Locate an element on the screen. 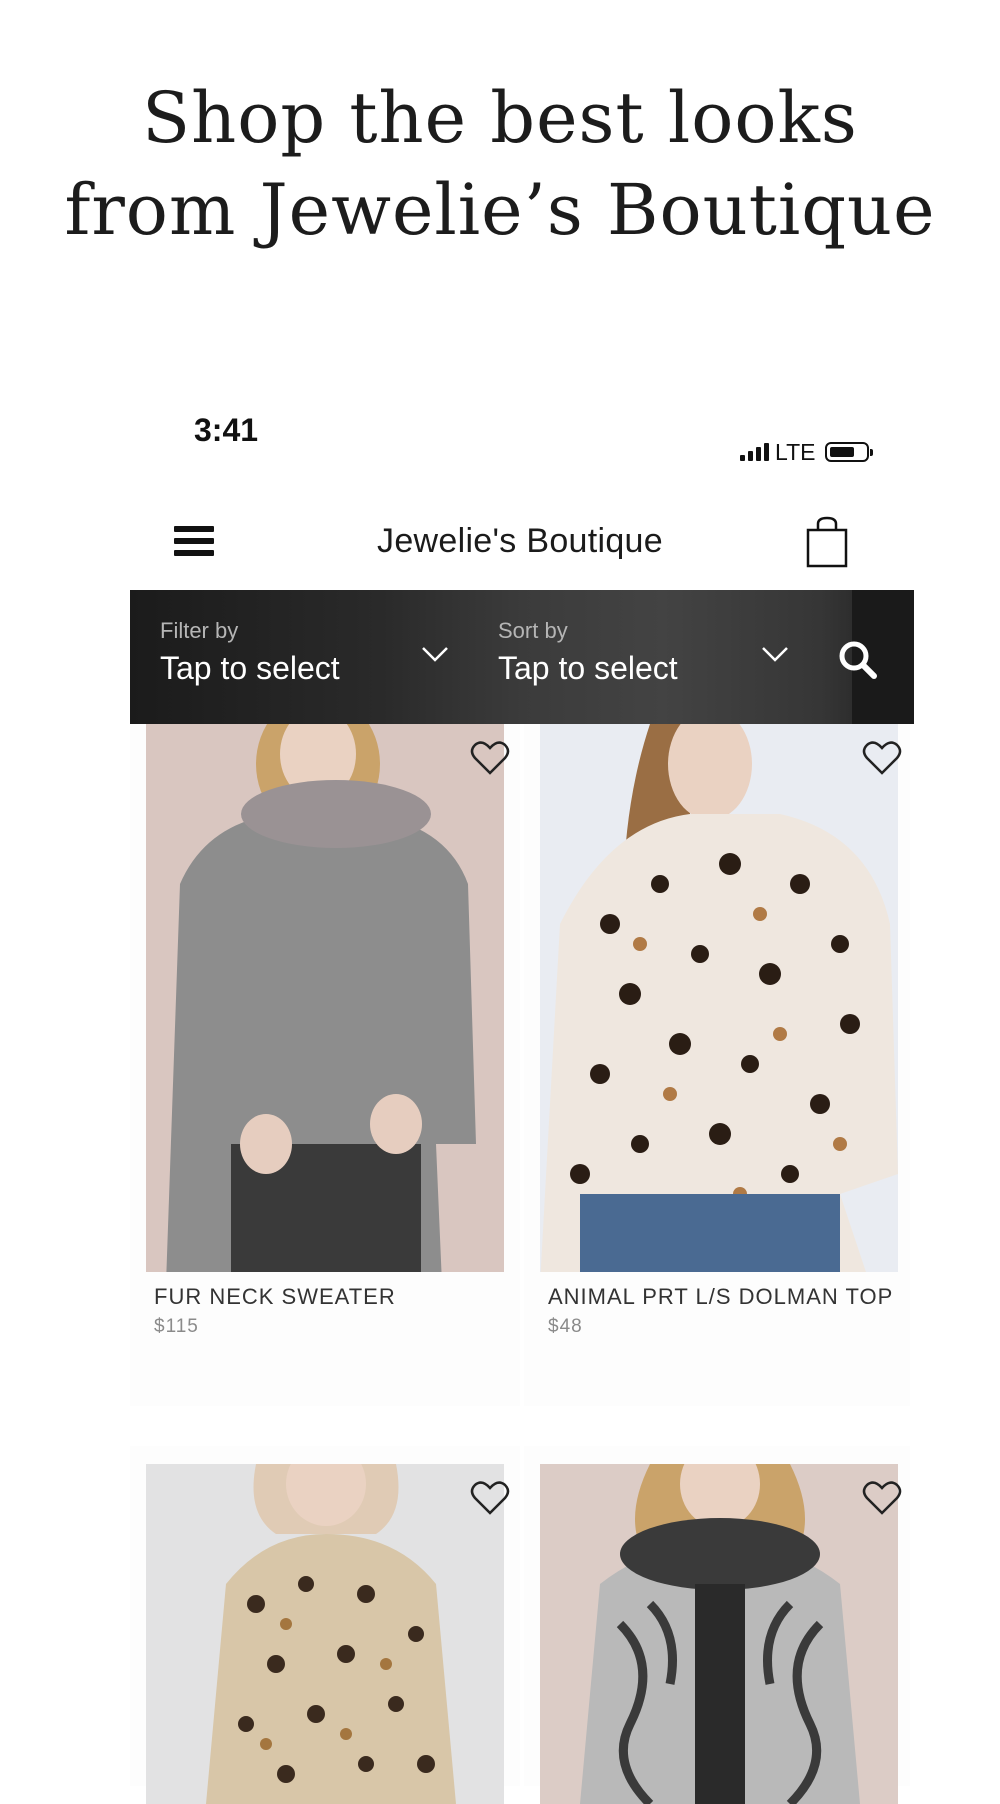 This screenshot has height=1804, width=1000. status-time: 3:41 is located at coordinates (226, 430).